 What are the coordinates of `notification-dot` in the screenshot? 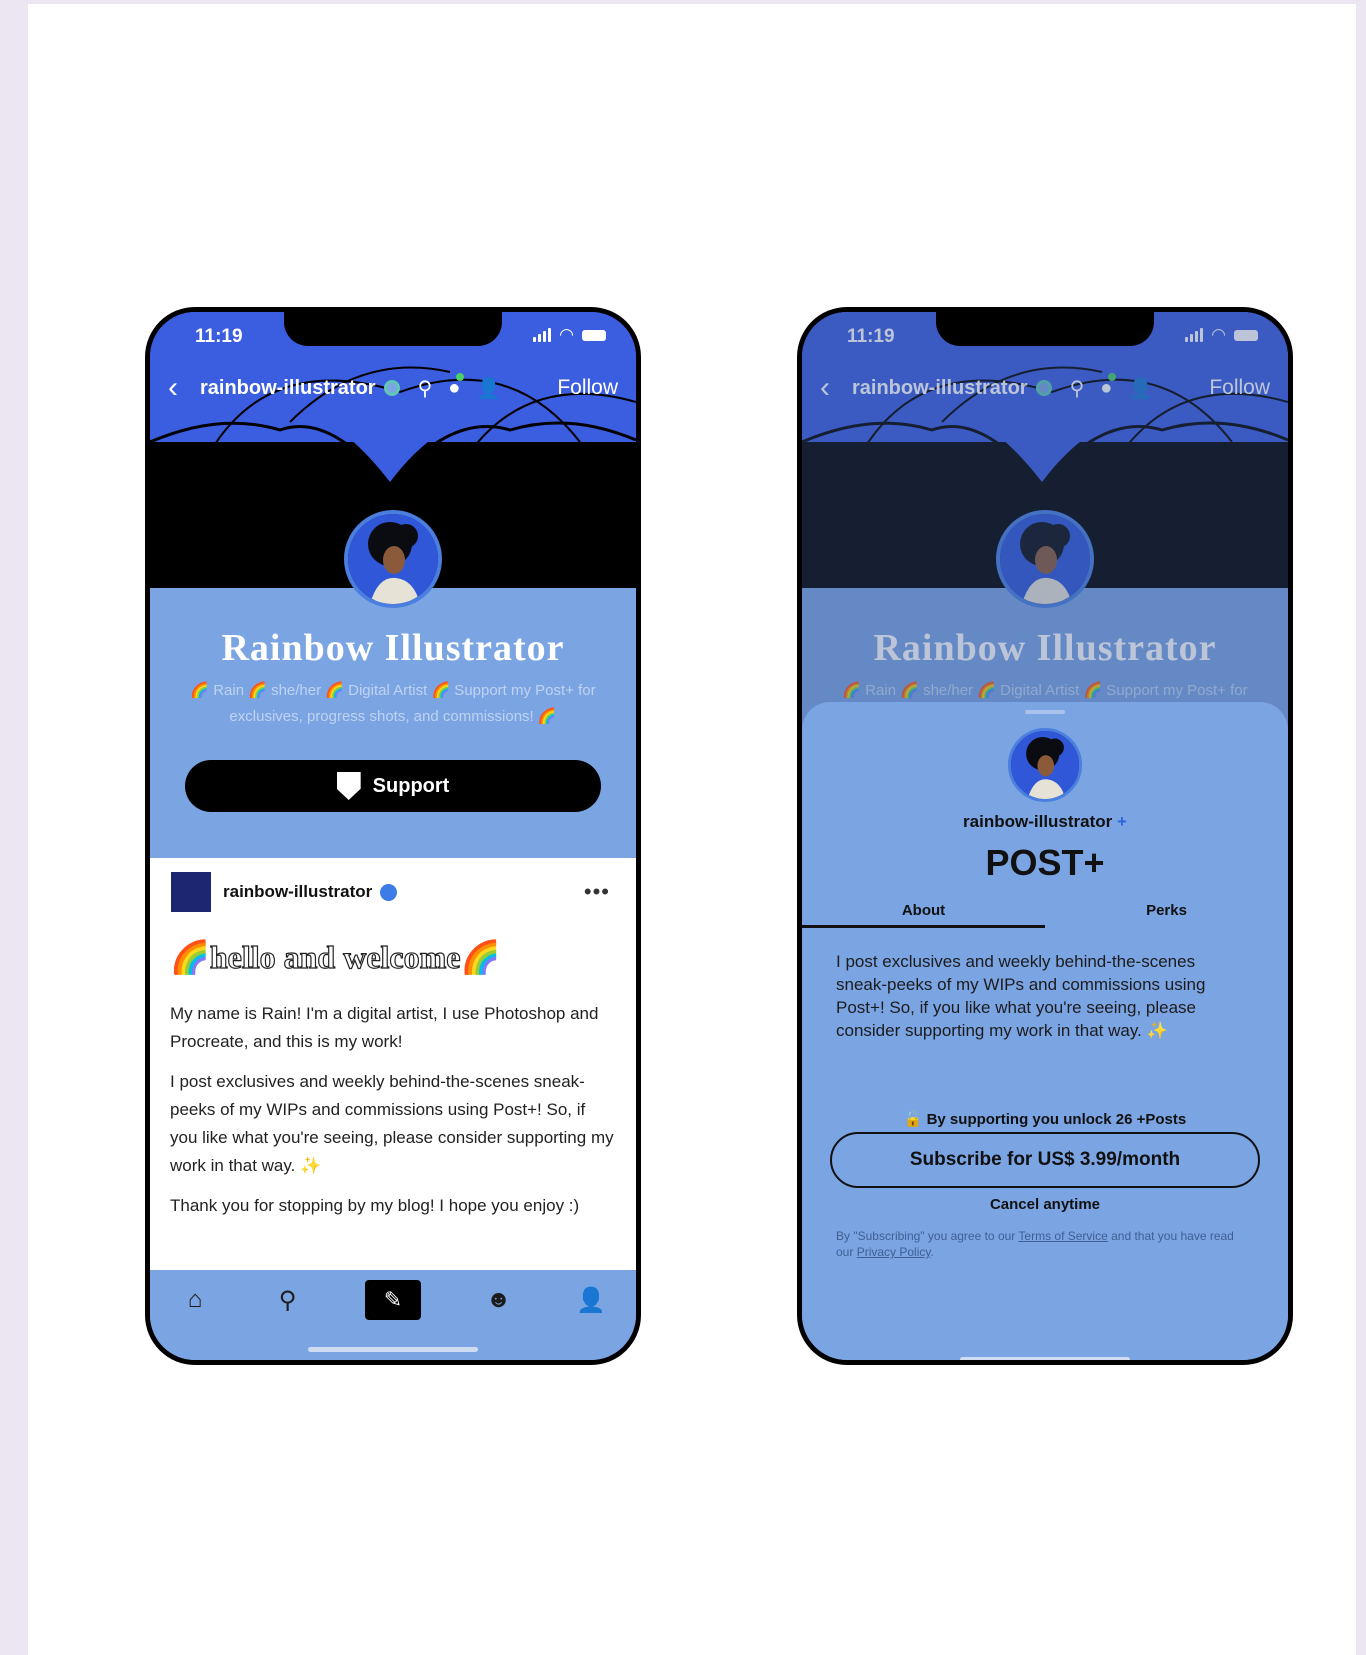 It's located at (460, 376).